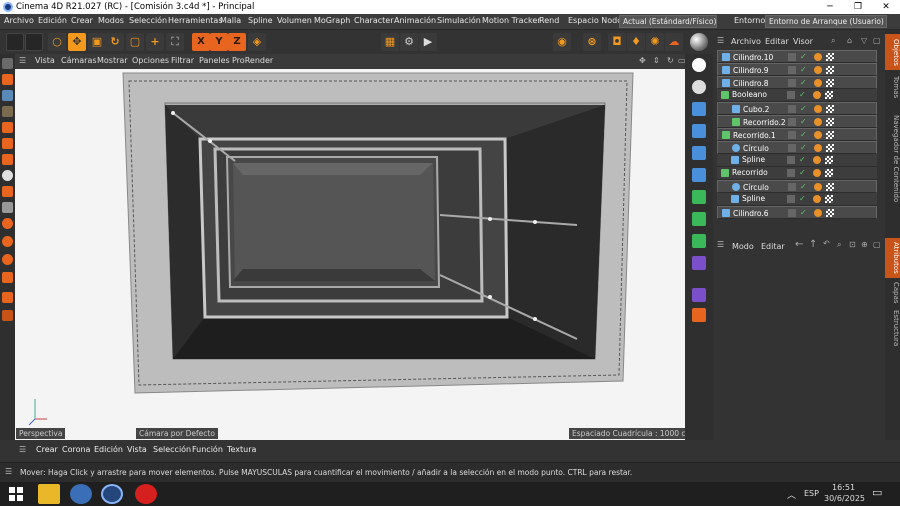 This screenshot has height=506, width=900. I want to click on viewport-menu-filtrar: Filtrar, so click(182, 60).